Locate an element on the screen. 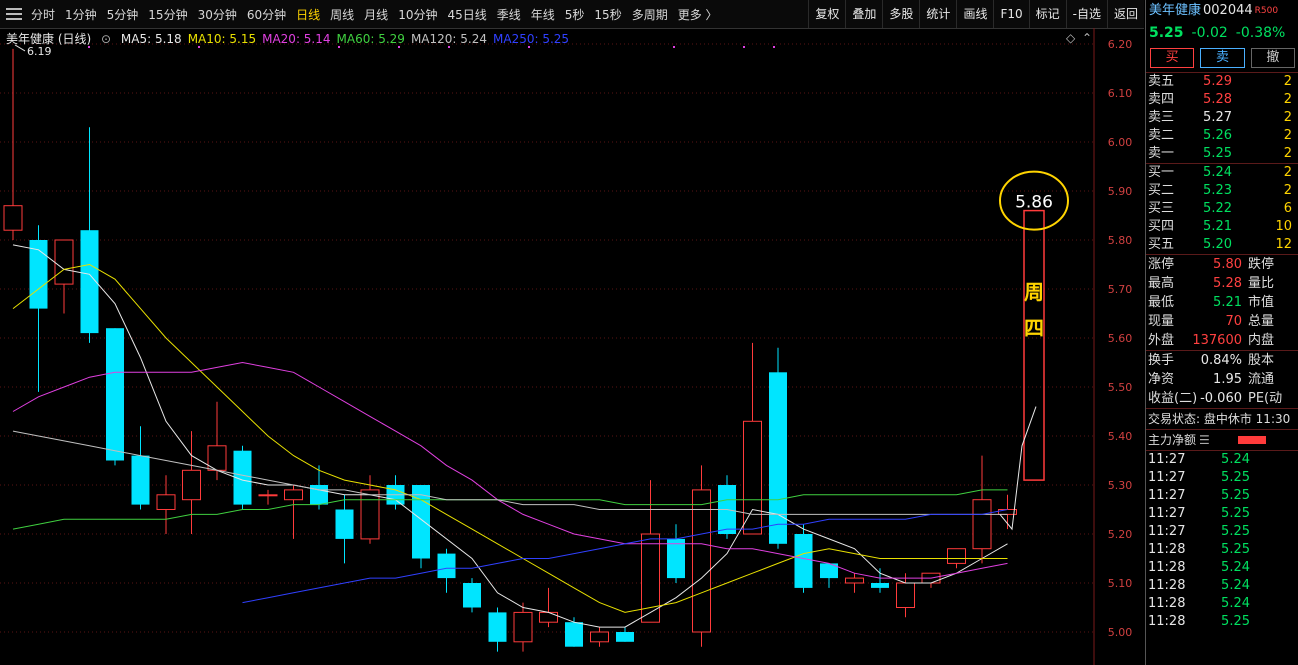  order-level: 卖一 5.25 2 is located at coordinates (1222, 154).